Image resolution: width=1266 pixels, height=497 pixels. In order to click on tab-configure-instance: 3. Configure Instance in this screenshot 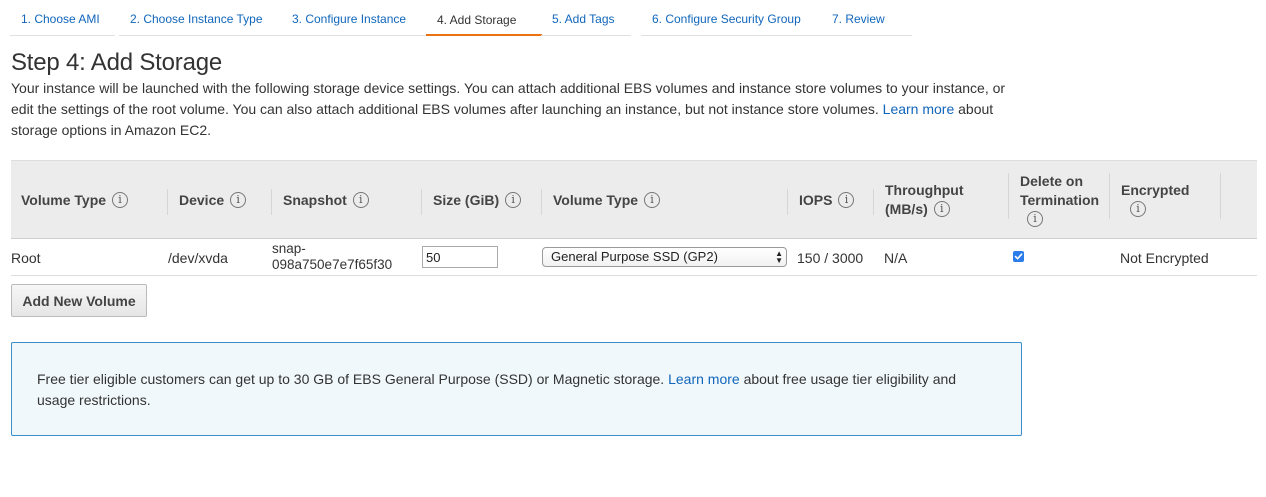, I will do `click(353, 22)`.